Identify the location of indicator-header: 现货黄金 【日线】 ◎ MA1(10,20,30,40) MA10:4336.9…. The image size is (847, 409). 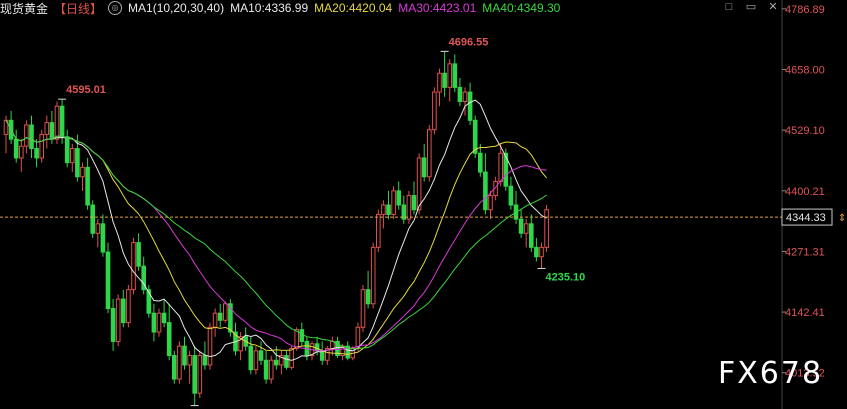
(283, 8).